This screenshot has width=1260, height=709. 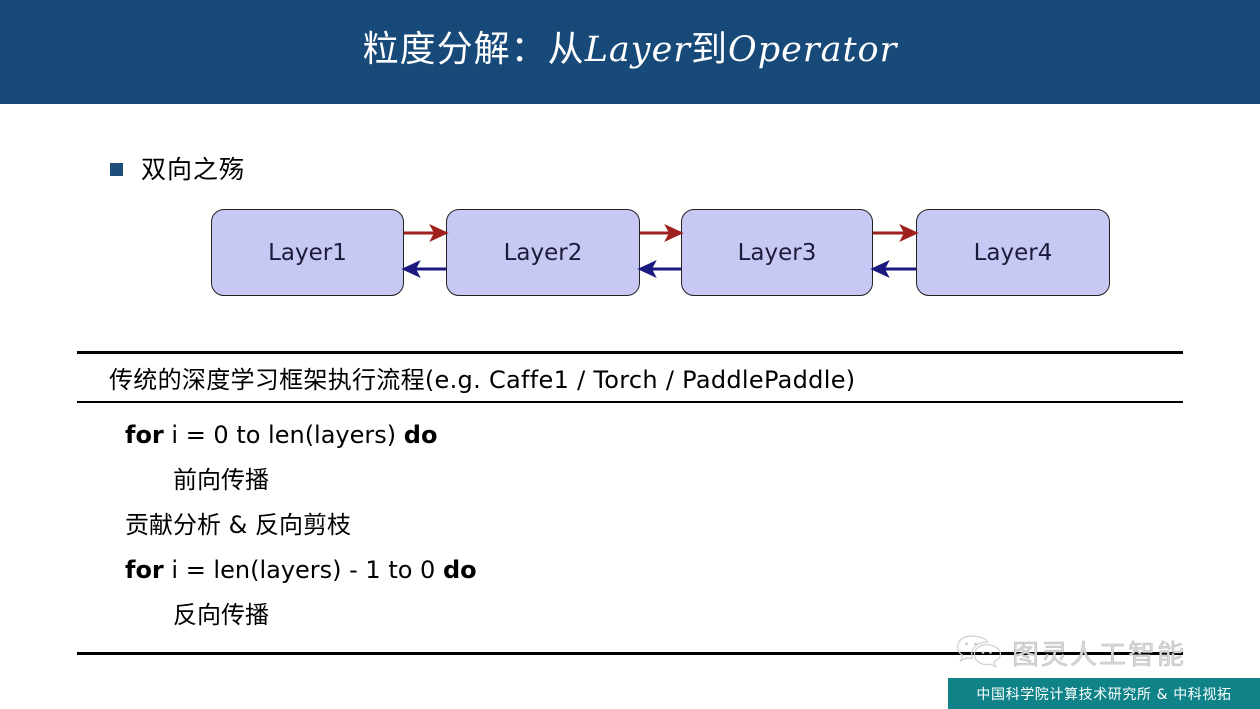 I want to click on title-middle: 到, so click(x=710, y=49).